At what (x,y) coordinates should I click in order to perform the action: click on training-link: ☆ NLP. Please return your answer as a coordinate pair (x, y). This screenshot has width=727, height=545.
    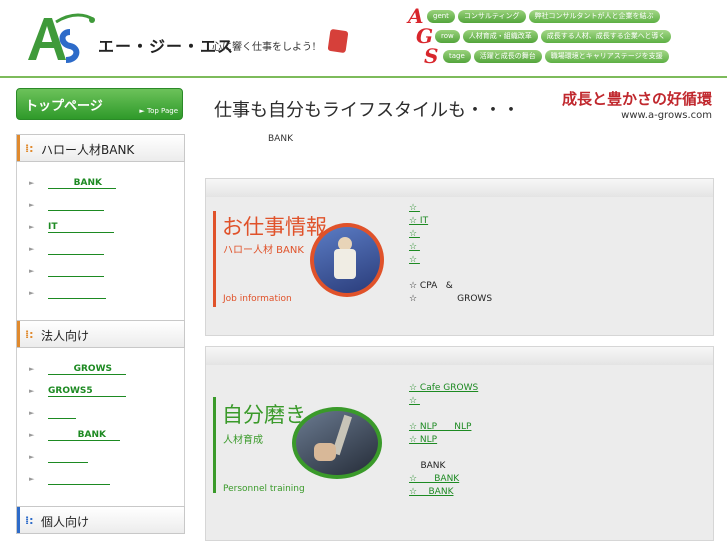
    Looking at the image, I should click on (445, 441).